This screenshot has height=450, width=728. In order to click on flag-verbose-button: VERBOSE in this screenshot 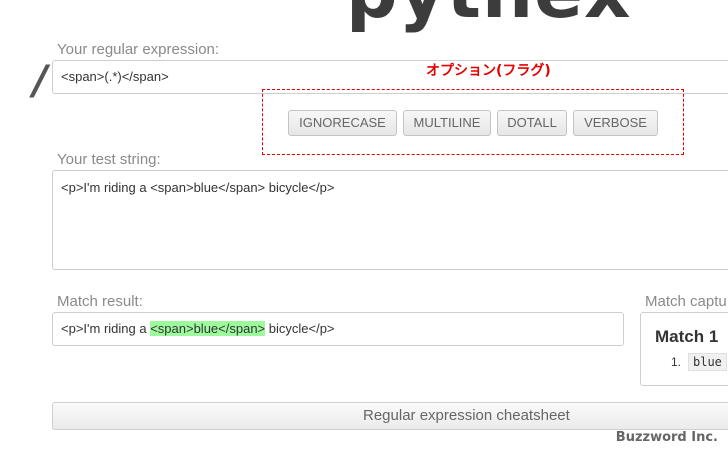, I will do `click(615, 123)`.